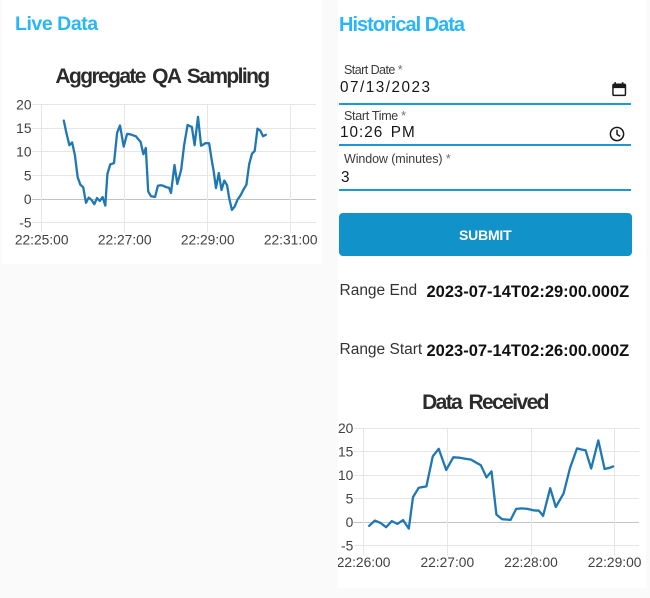 The width and height of the screenshot is (650, 598). Describe the element at coordinates (291, 239) in the screenshot. I see `svg-text: 22:31:00` at that location.